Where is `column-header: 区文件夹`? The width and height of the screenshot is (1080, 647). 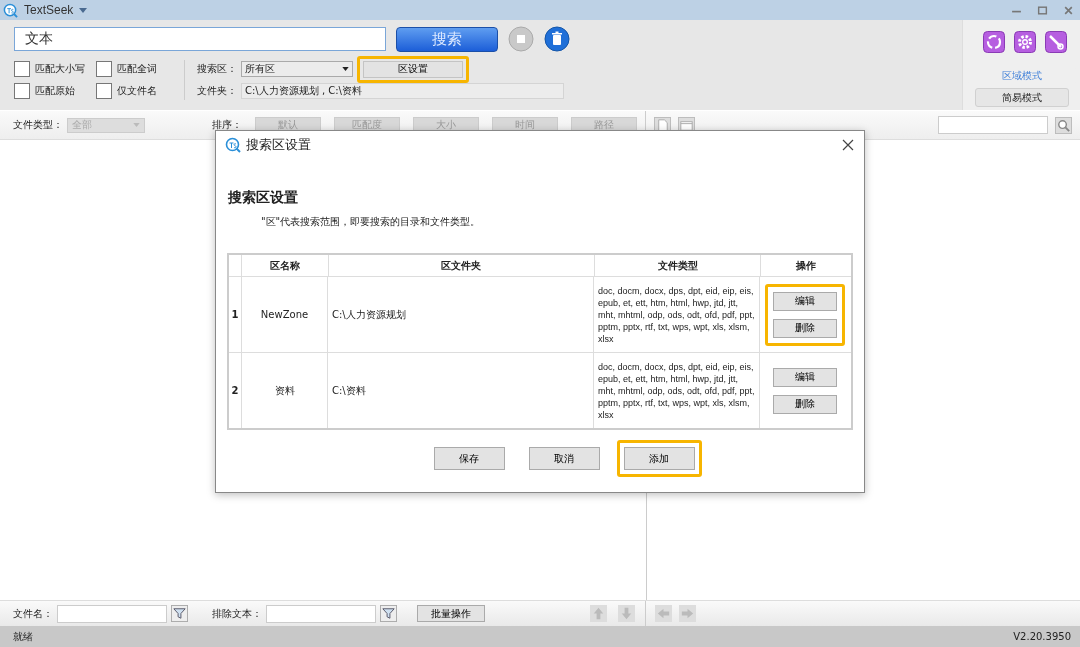 column-header: 区文件夹 is located at coordinates (460, 265).